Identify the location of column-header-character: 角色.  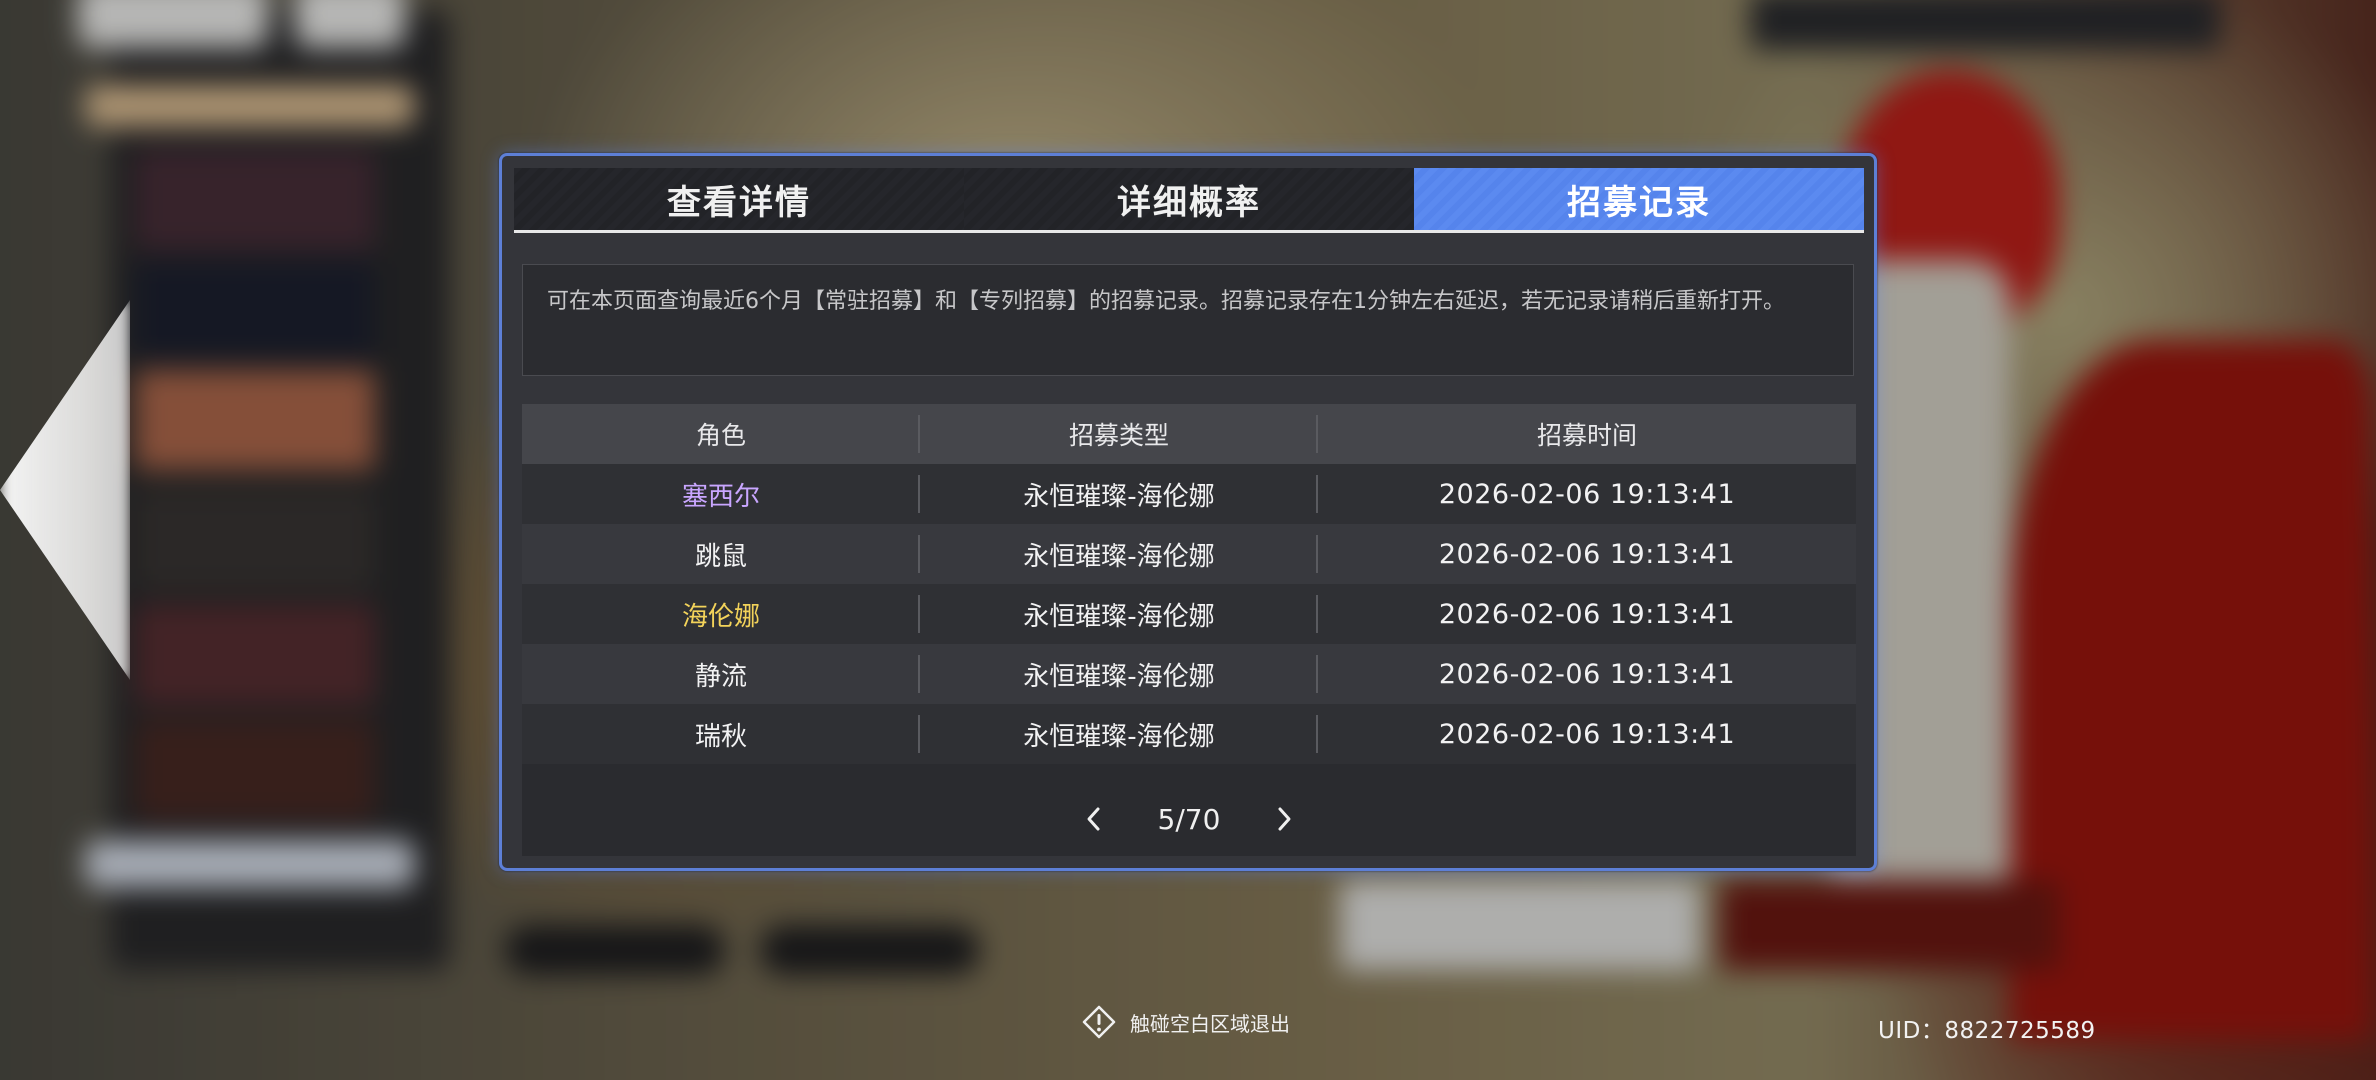
(721, 434).